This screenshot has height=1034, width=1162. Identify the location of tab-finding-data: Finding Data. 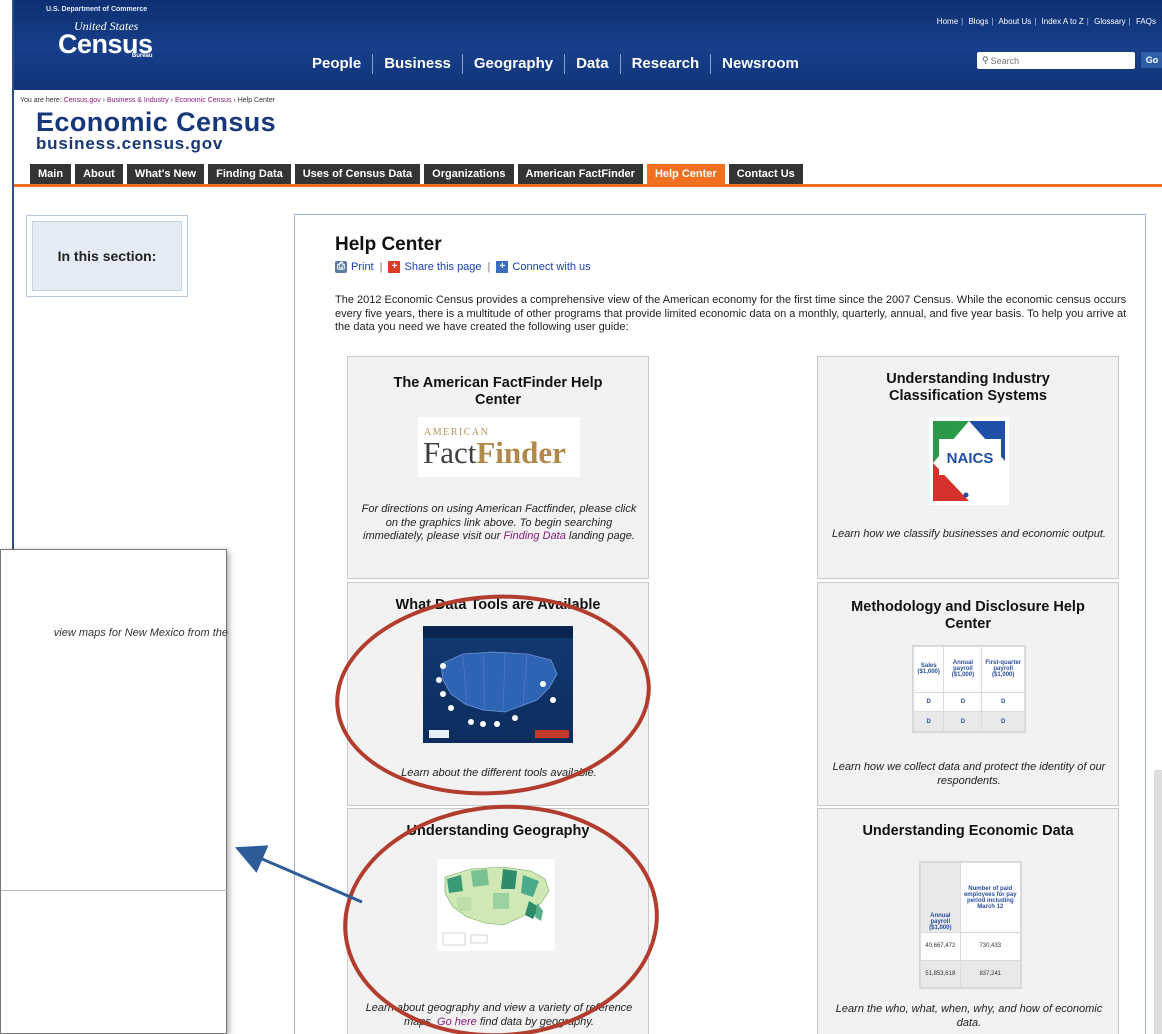
(249, 174).